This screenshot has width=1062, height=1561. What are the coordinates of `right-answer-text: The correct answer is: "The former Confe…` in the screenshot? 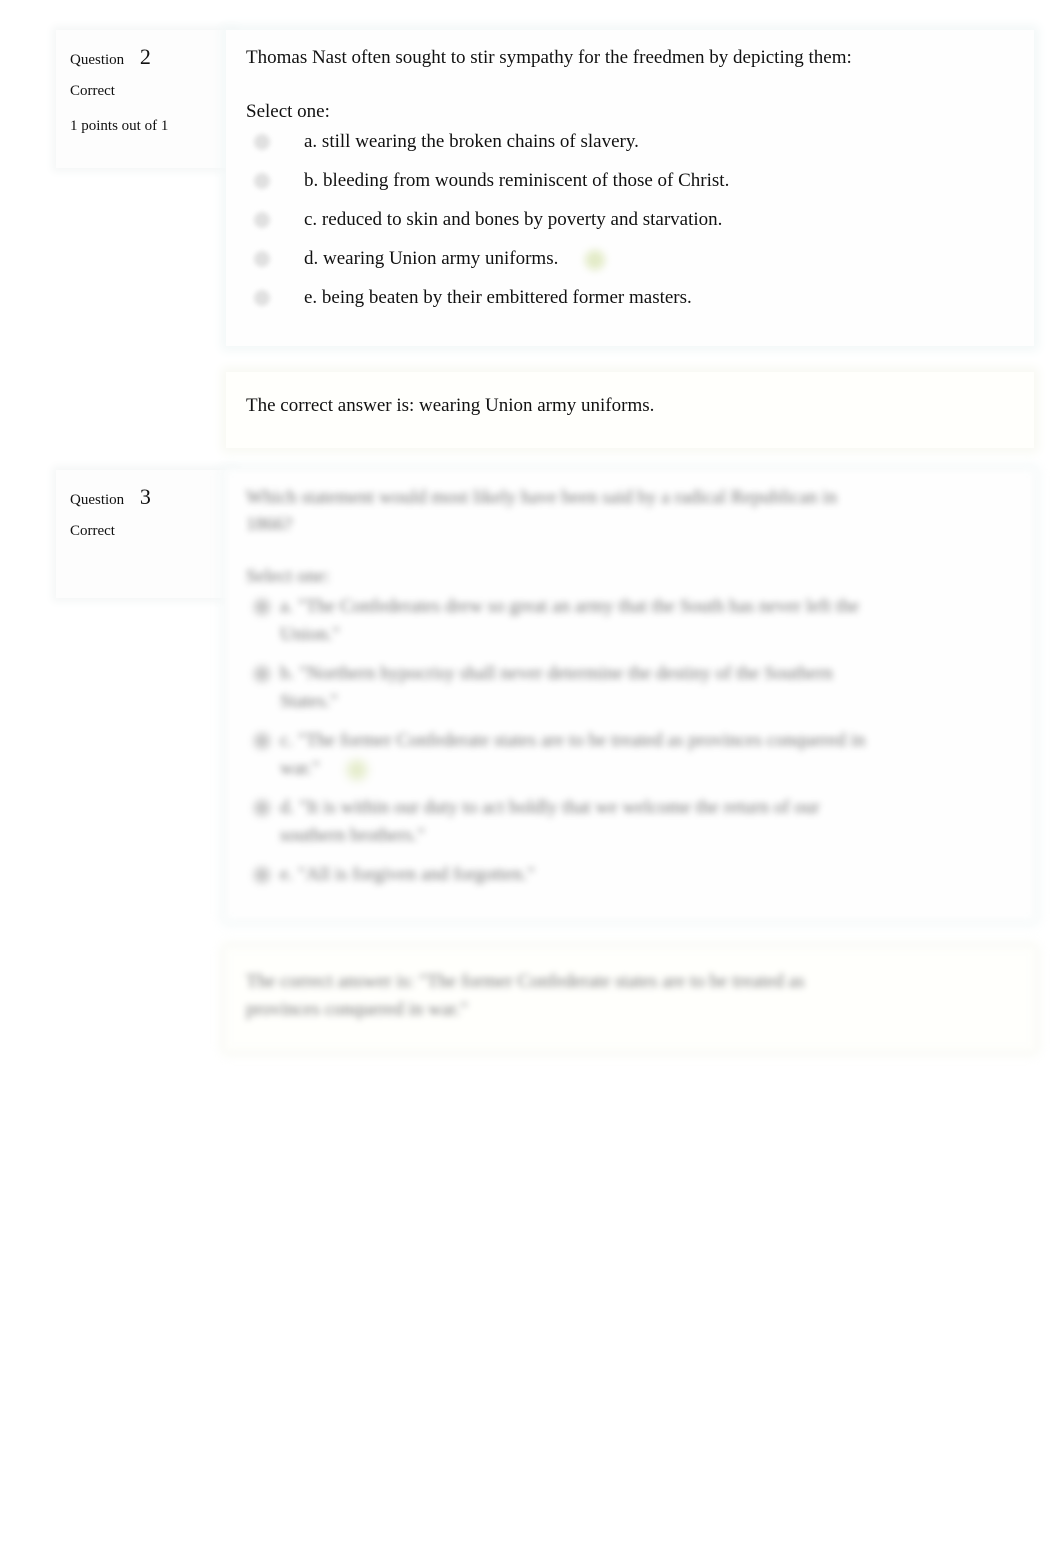 It's located at (525, 995).